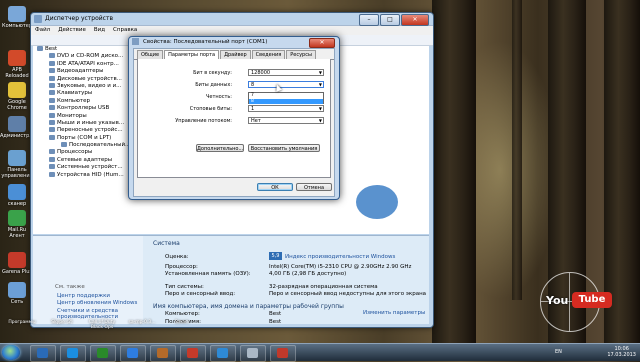 The width and height of the screenshot is (640, 362). Describe the element at coordinates (75, 152) in the screenshot. I see `tree-item-label: Процессоры` at that location.